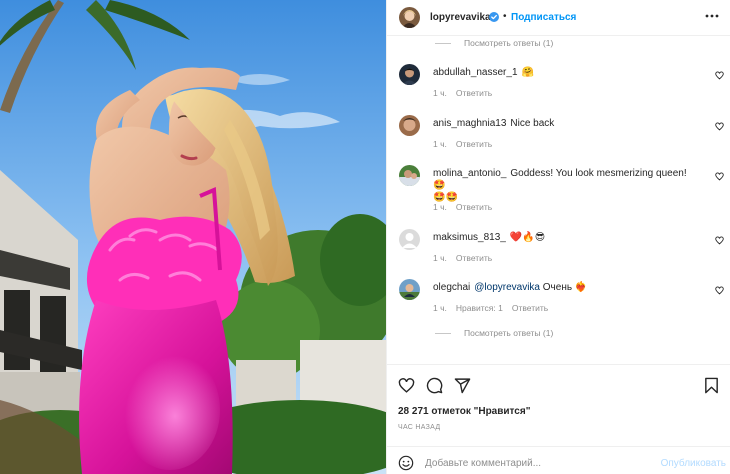 The image size is (730, 474). I want to click on comment-username: molina_antonio_, so click(469, 173).